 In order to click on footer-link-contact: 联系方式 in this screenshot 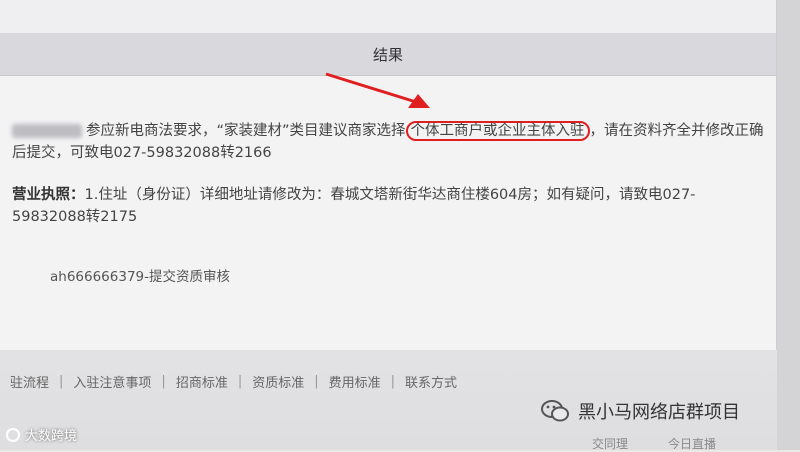, I will do `click(431, 381)`.